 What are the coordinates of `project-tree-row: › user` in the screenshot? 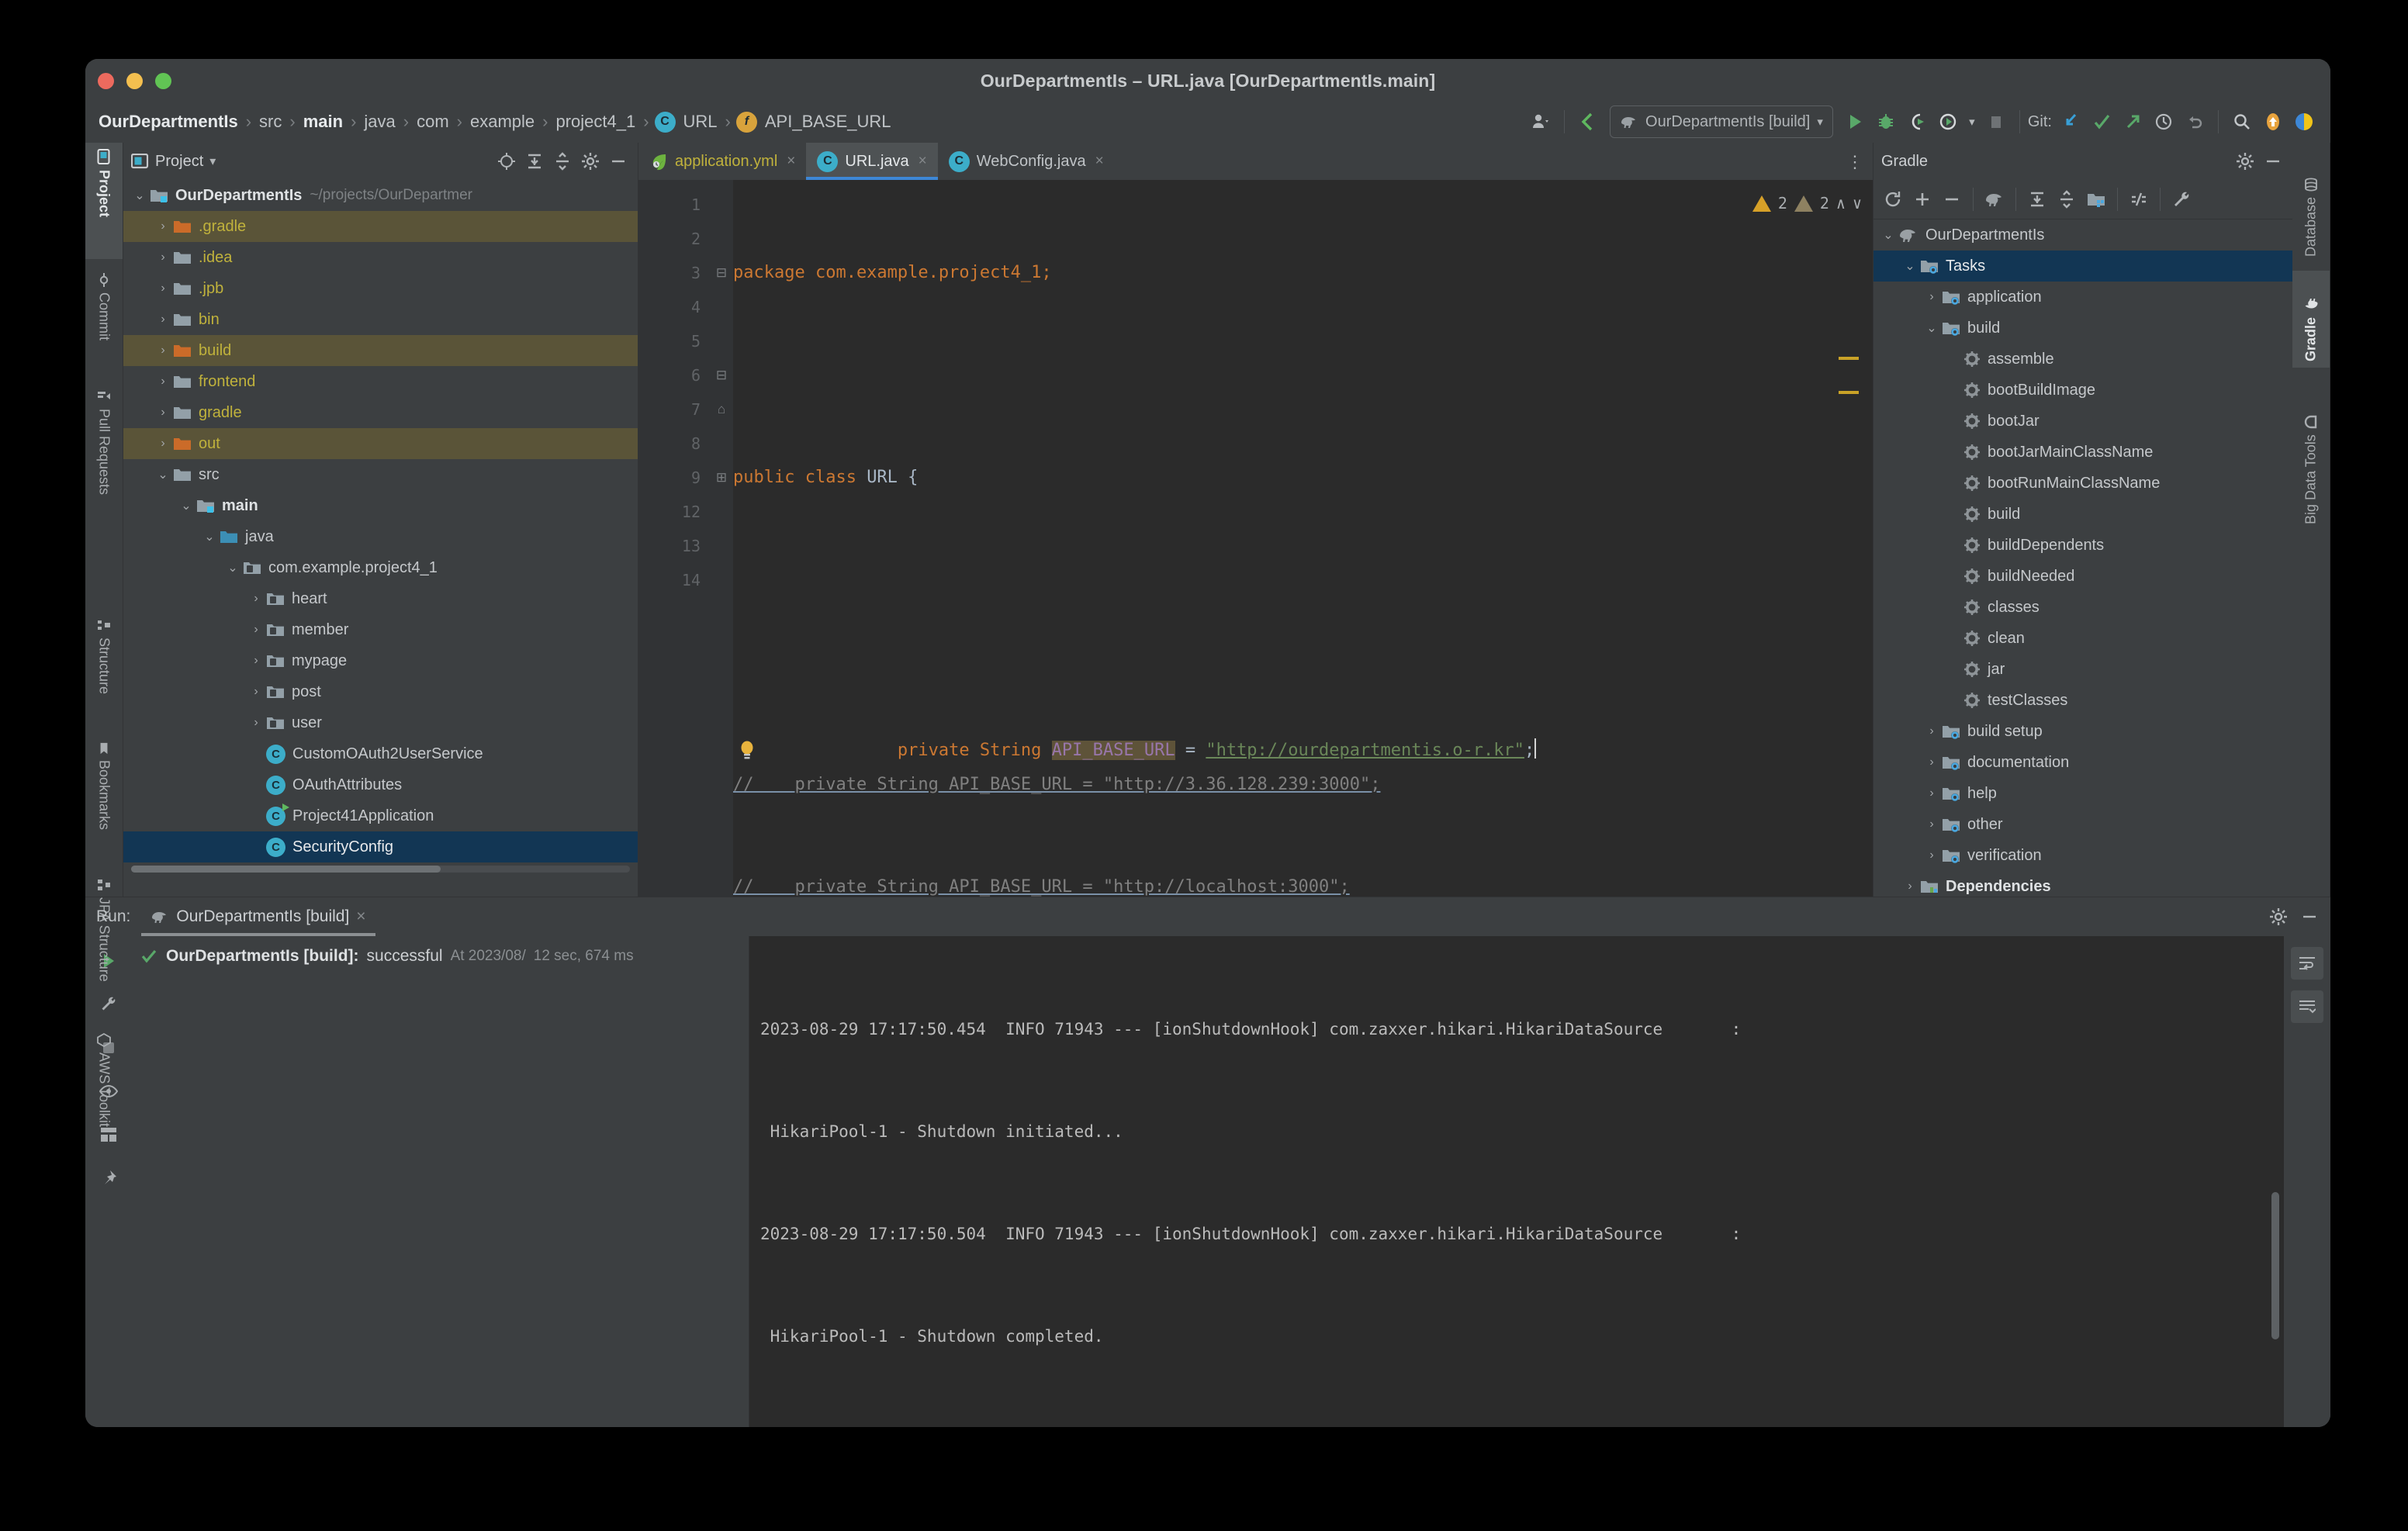 It's located at (380, 722).